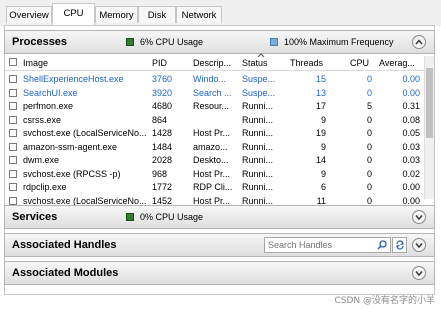 The image size is (441, 309). Describe the element at coordinates (360, 63) in the screenshot. I see `column-cpu: CPU` at that location.